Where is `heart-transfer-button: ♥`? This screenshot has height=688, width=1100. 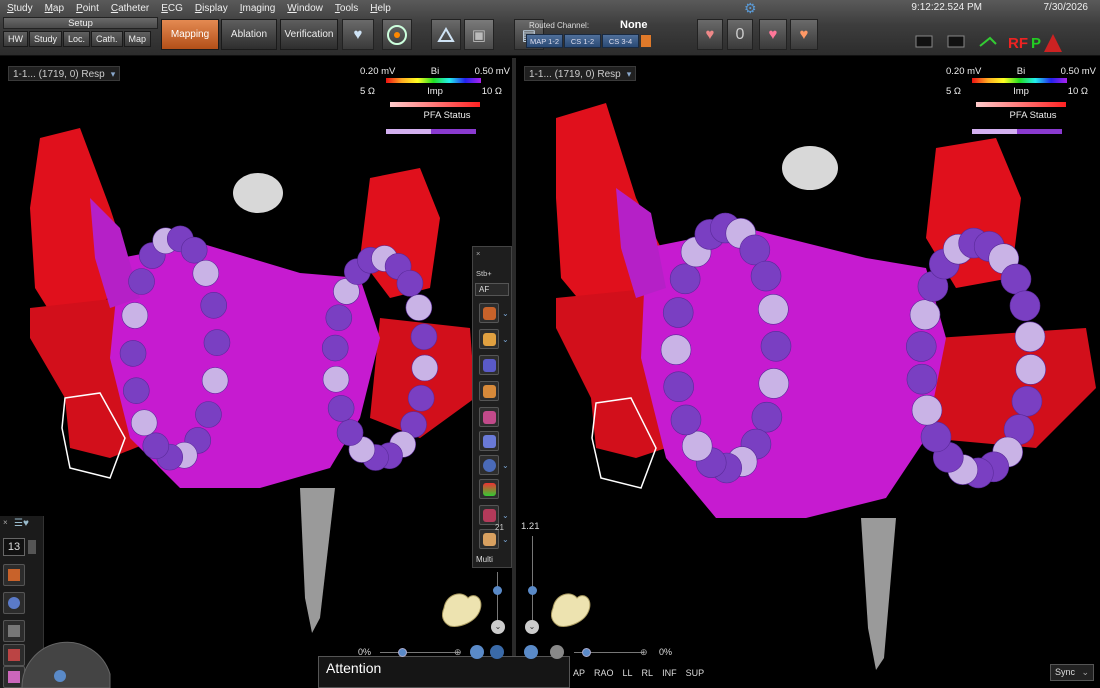
heart-transfer-button: ♥ is located at coordinates (773, 34).